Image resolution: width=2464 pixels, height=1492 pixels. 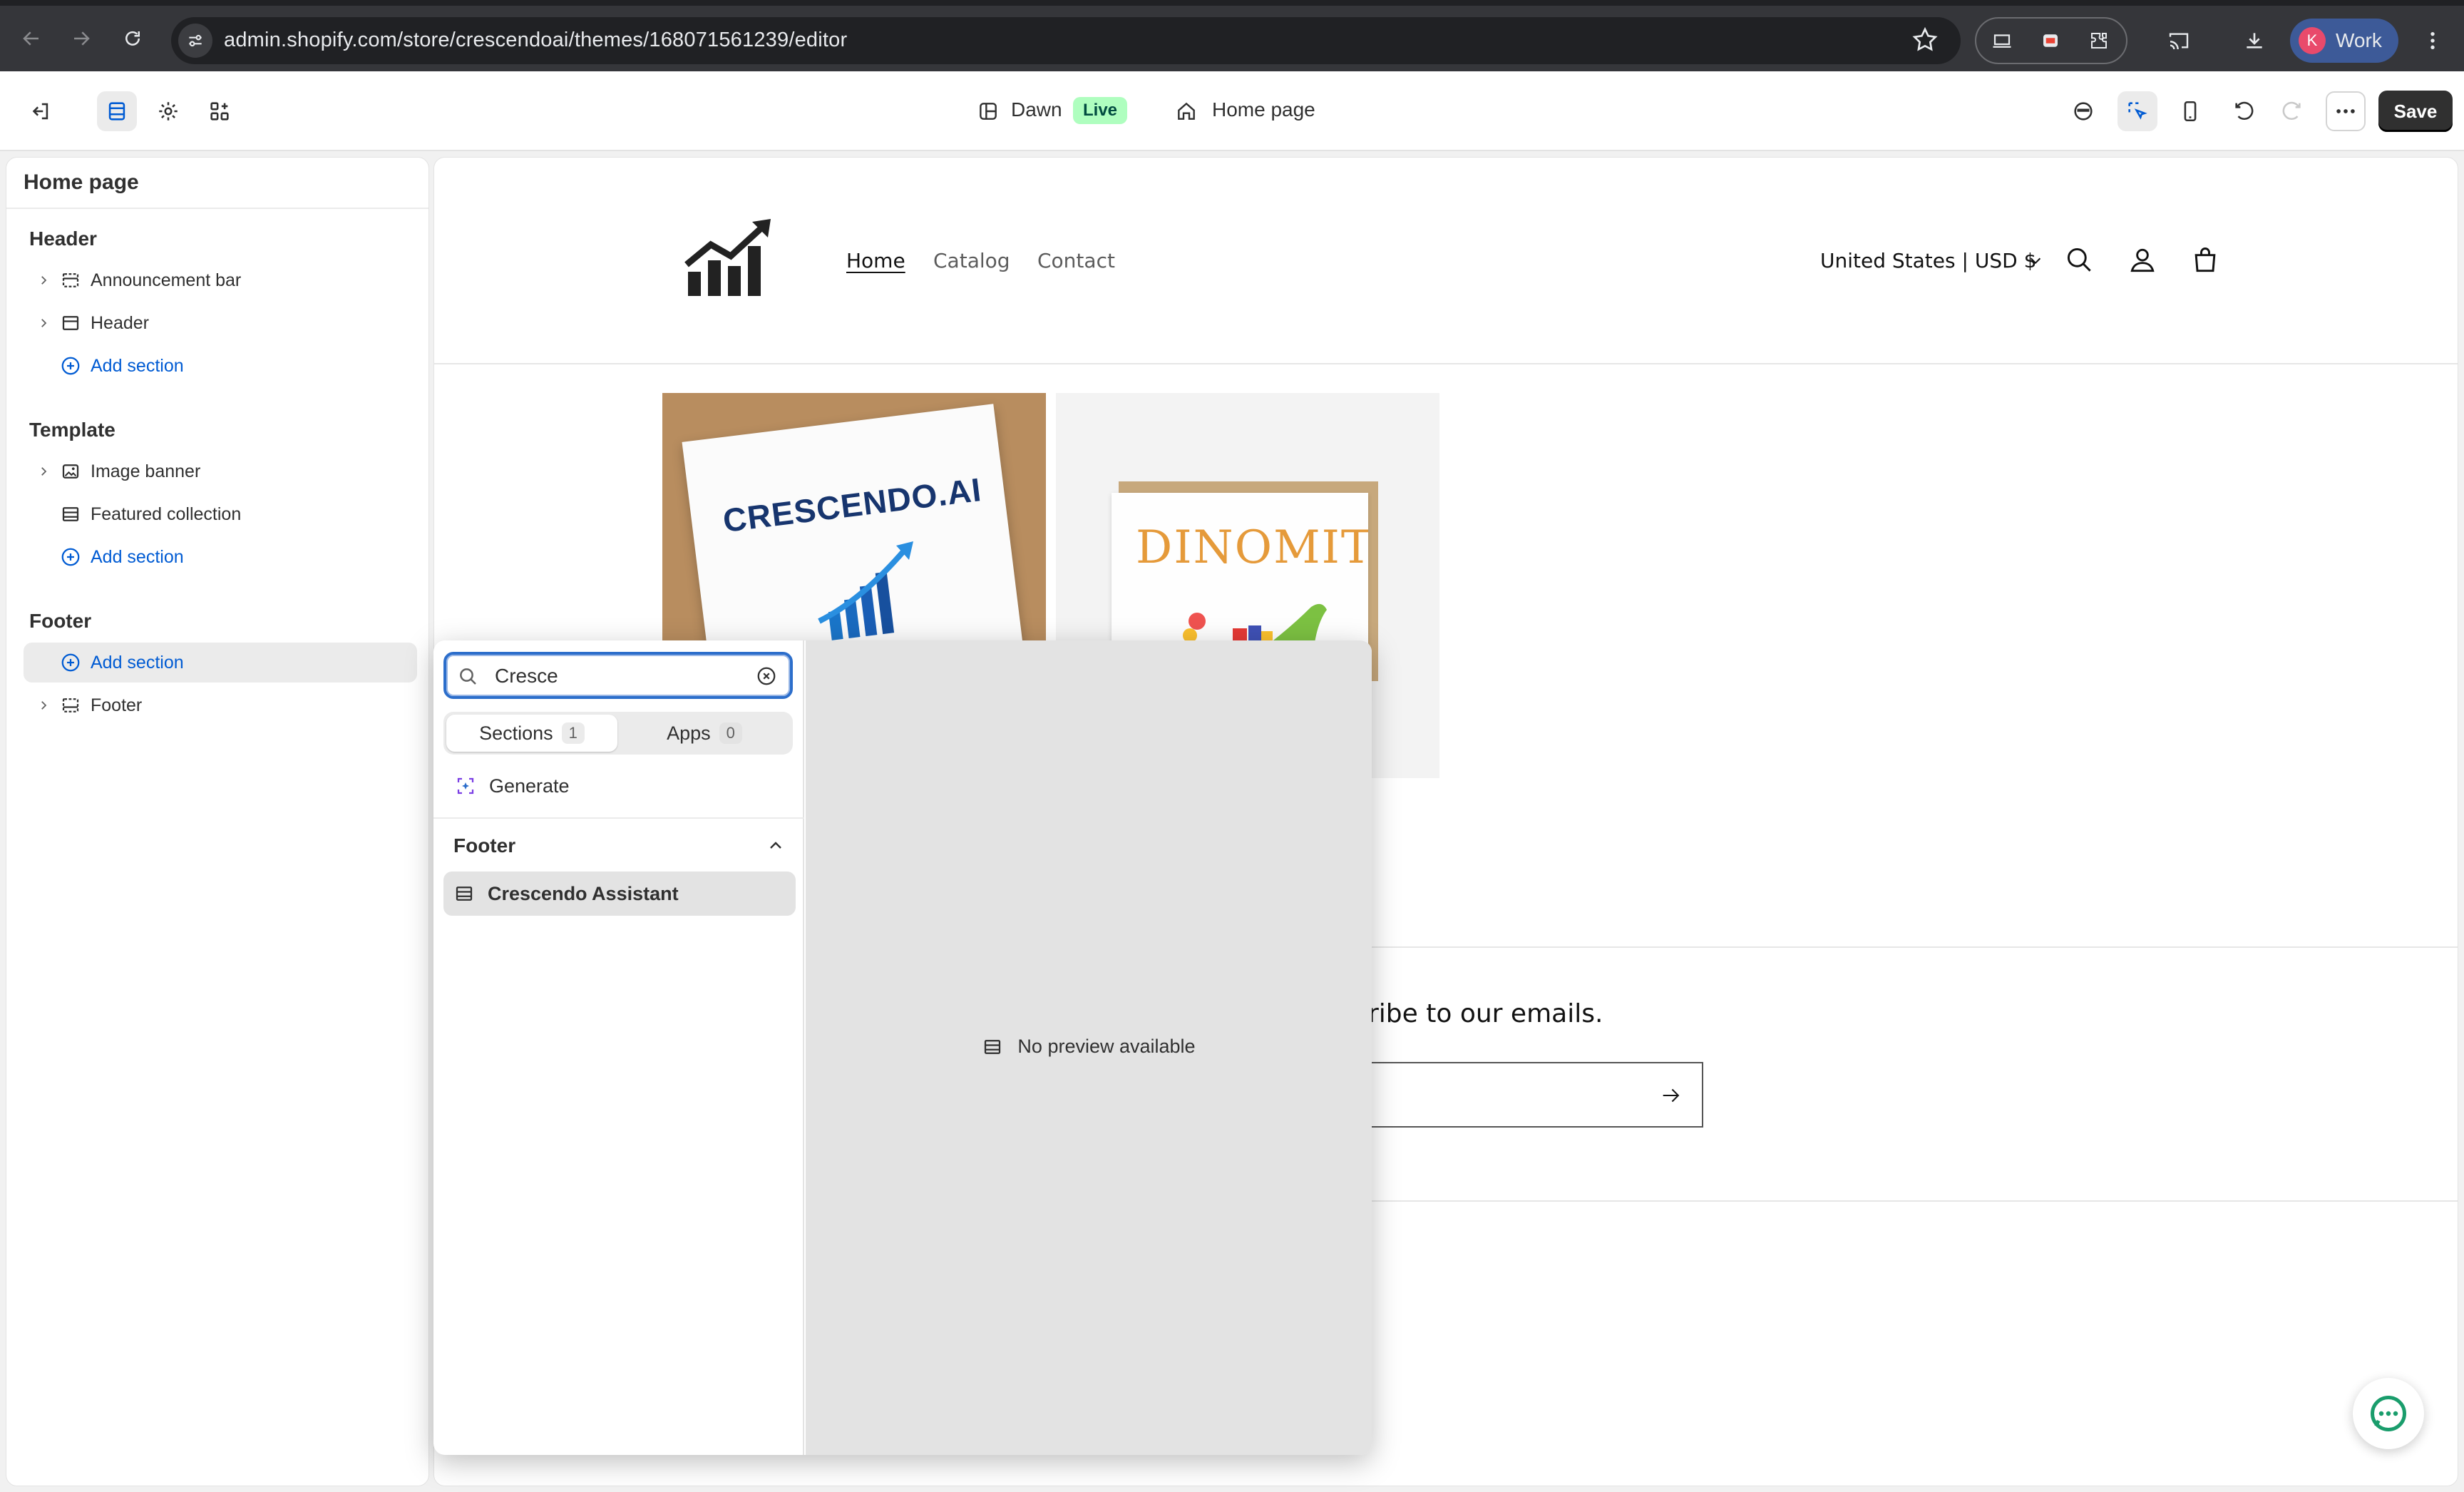 I want to click on mobile-preview-icon, so click(x=2190, y=111).